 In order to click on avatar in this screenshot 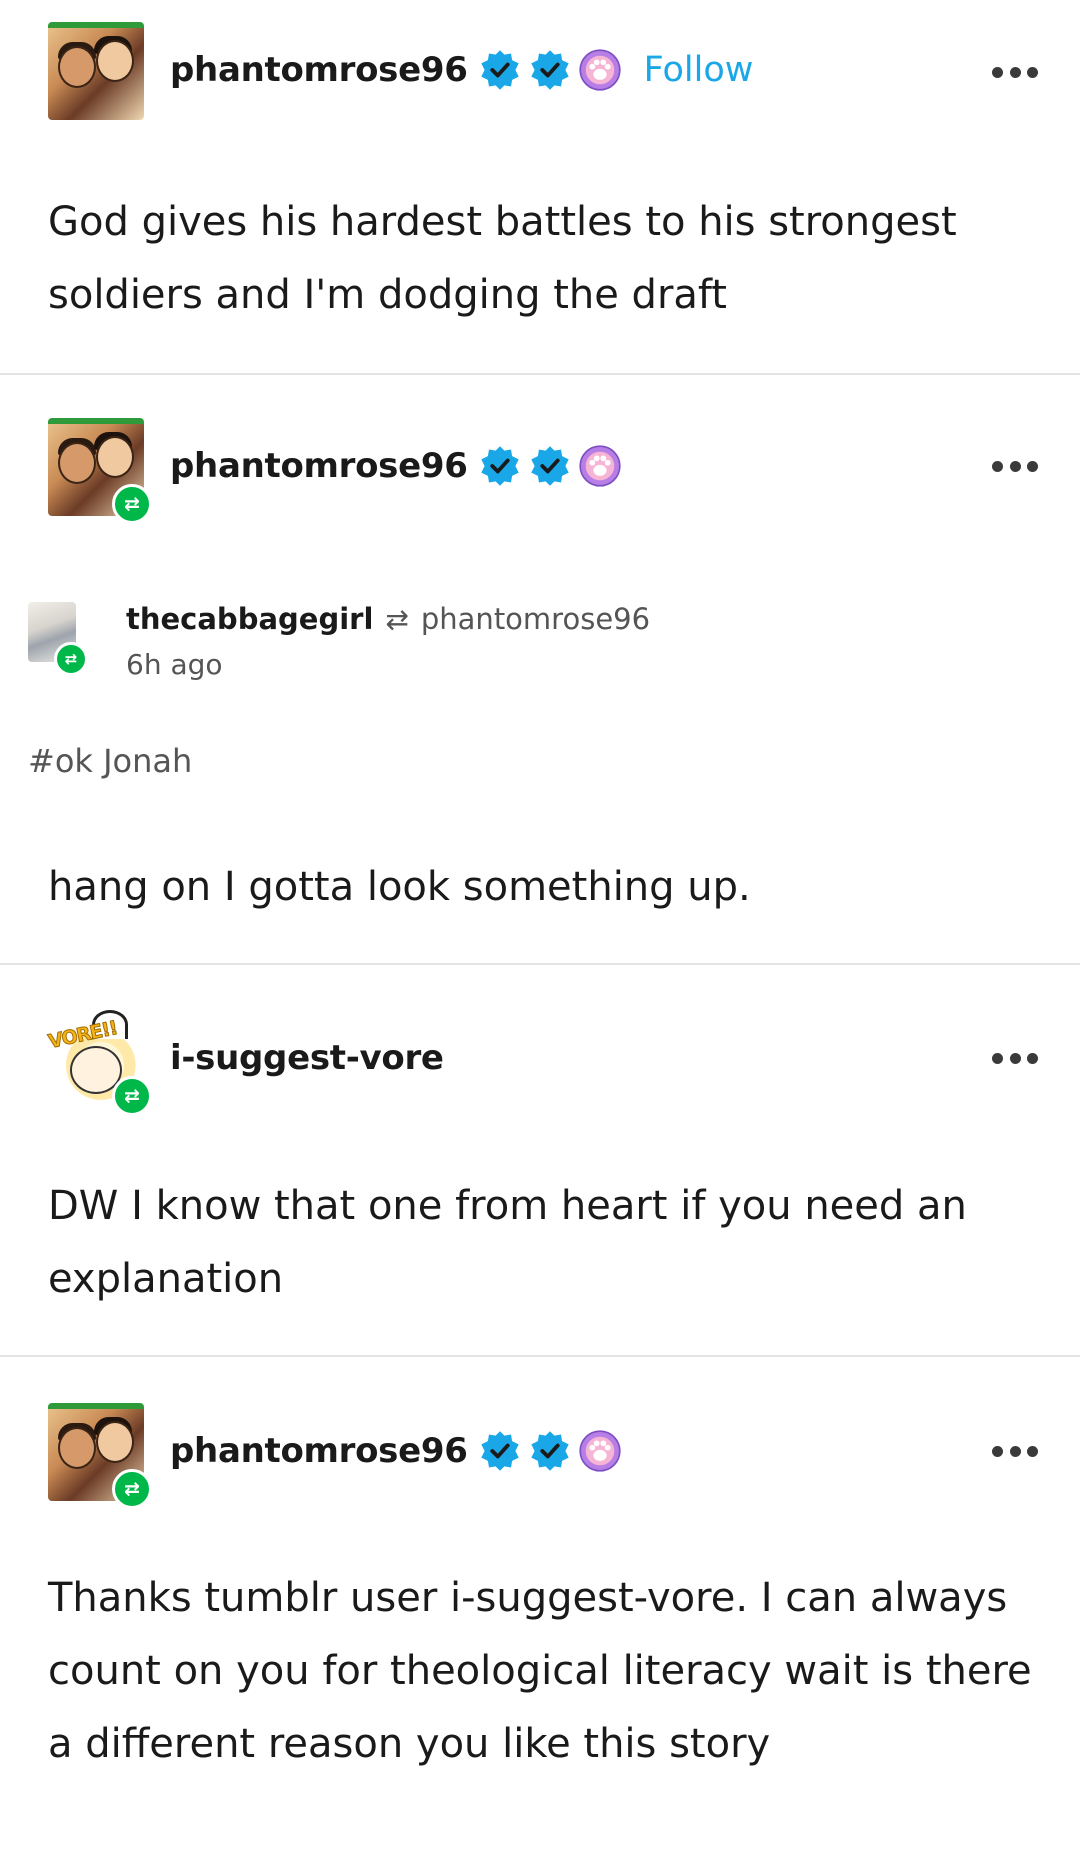, I will do `click(96, 71)`.